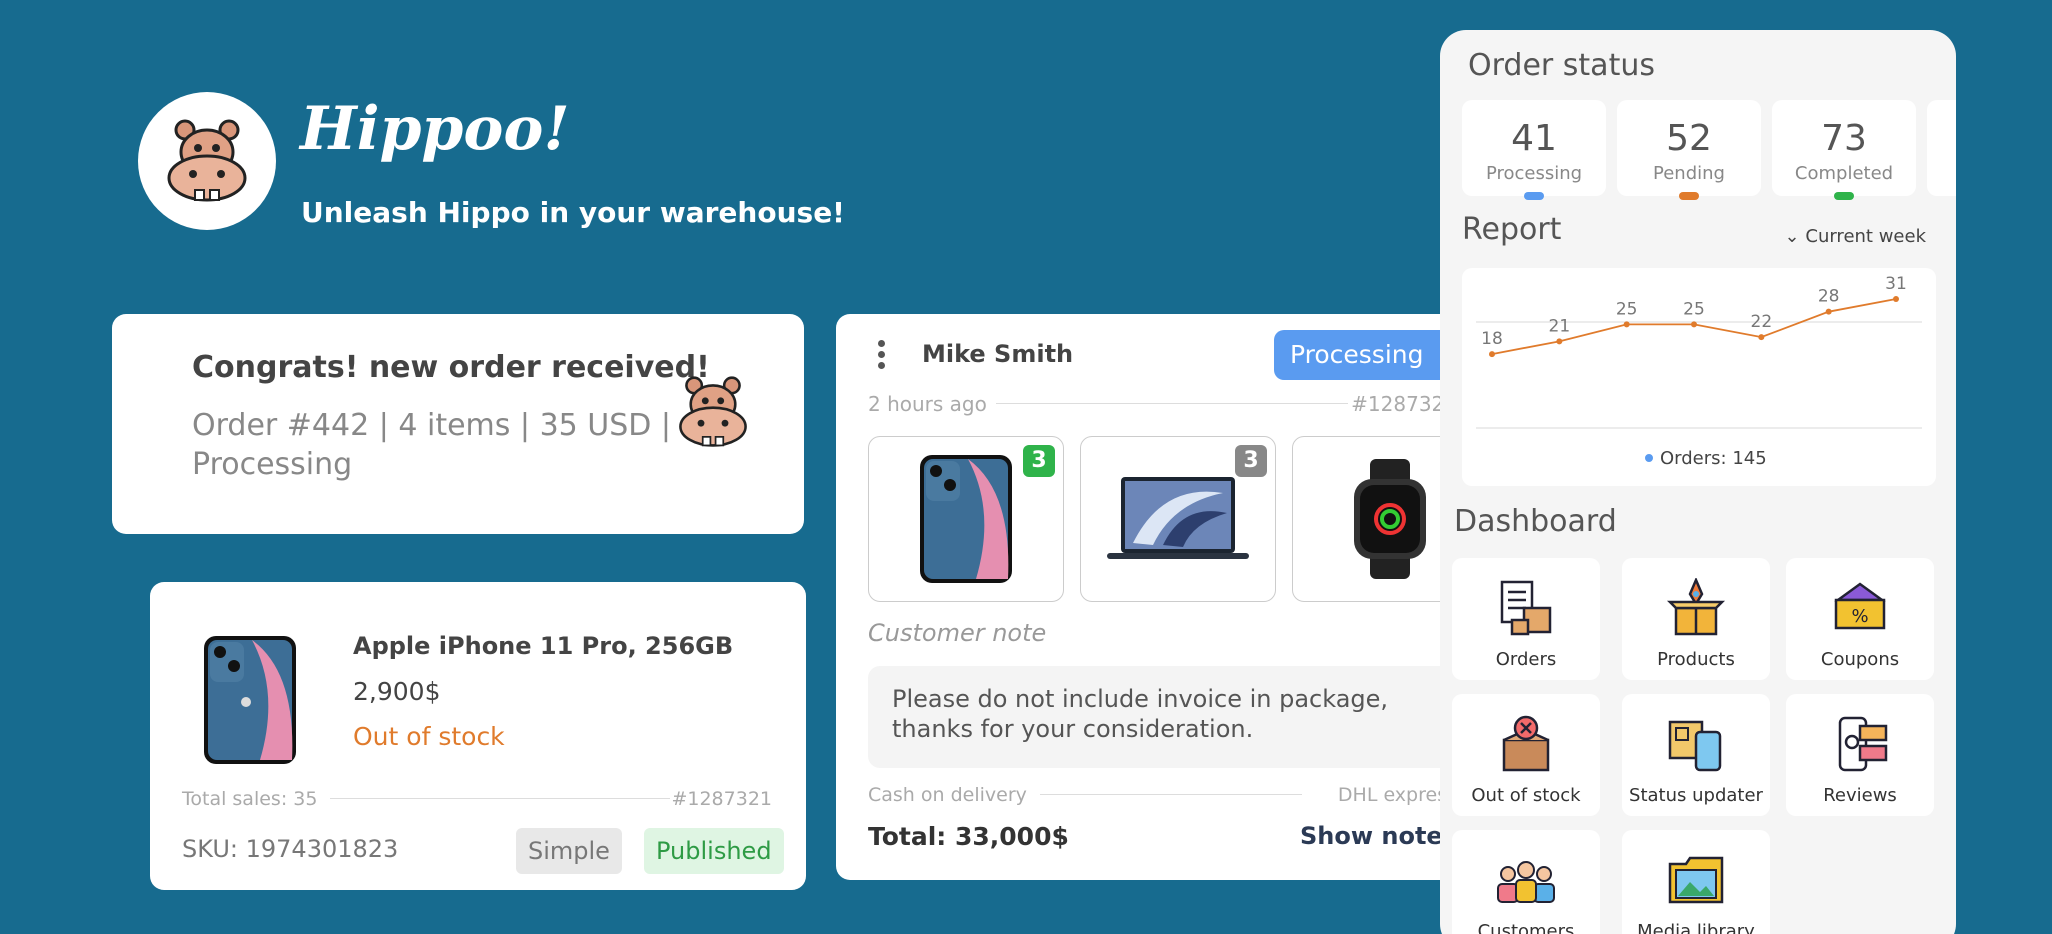 This screenshot has width=2052, height=934. What do you see at coordinates (1526, 743) in the screenshot?
I see `out-of-stock-icon` at bounding box center [1526, 743].